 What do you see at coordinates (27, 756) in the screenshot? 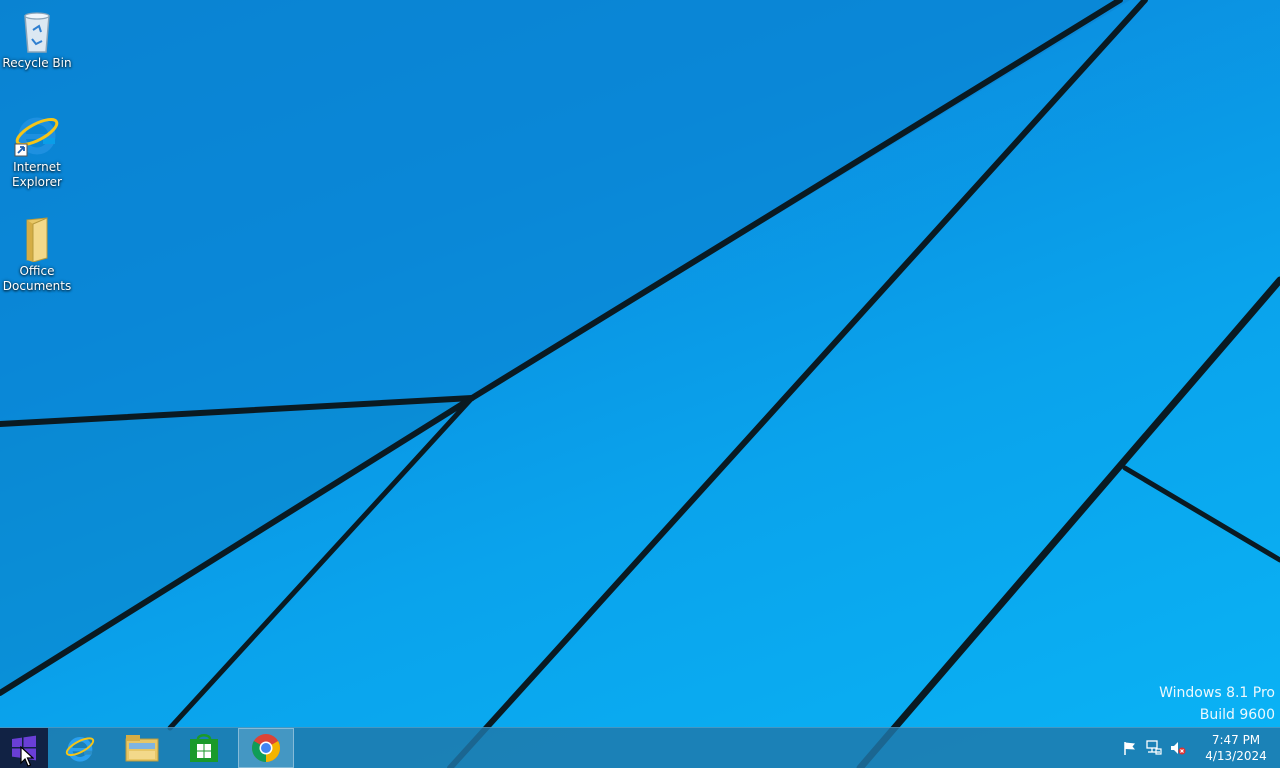
I see `mouse-cursor-icon` at bounding box center [27, 756].